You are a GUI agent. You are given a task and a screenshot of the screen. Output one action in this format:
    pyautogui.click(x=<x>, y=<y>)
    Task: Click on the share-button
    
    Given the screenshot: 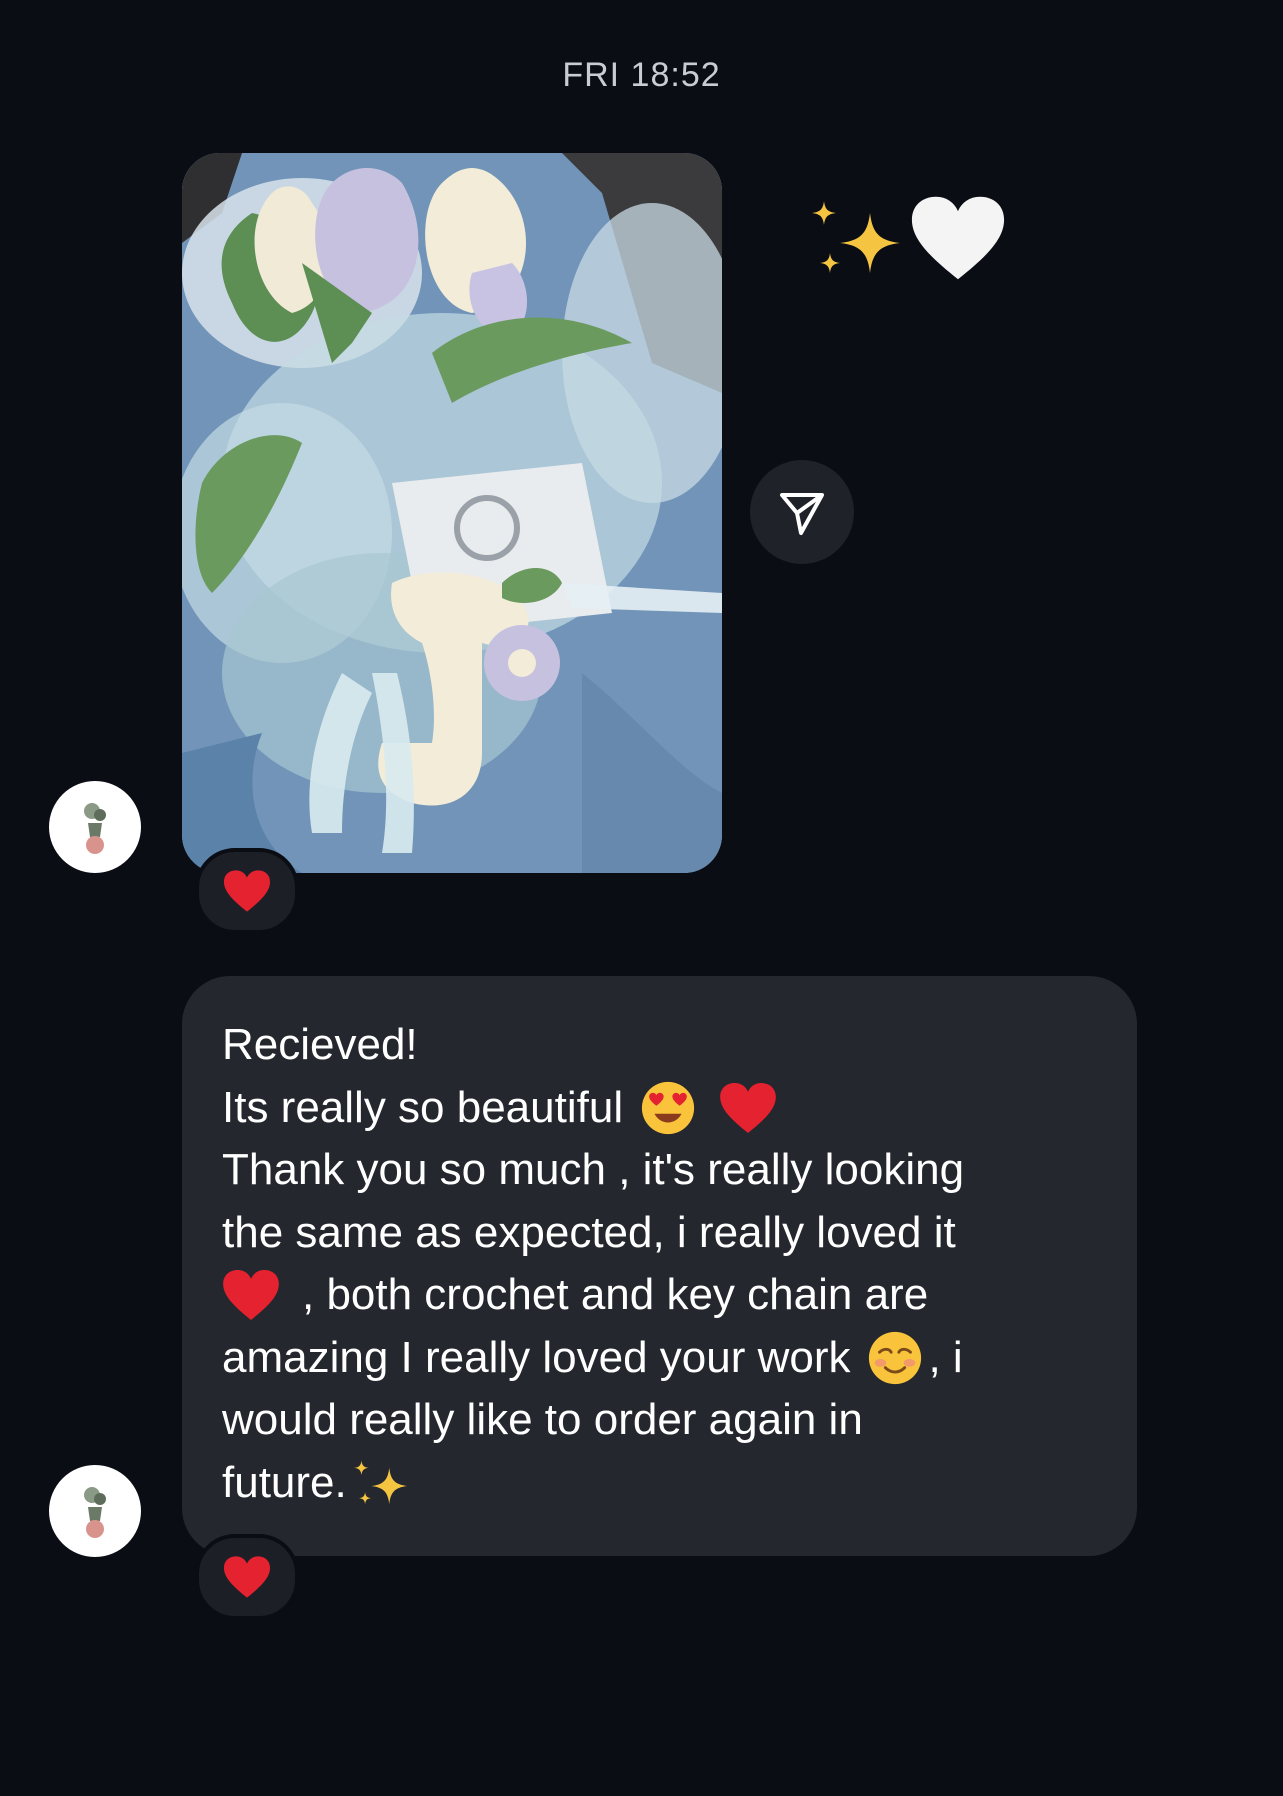 What is the action you would take?
    pyautogui.click(x=802, y=512)
    